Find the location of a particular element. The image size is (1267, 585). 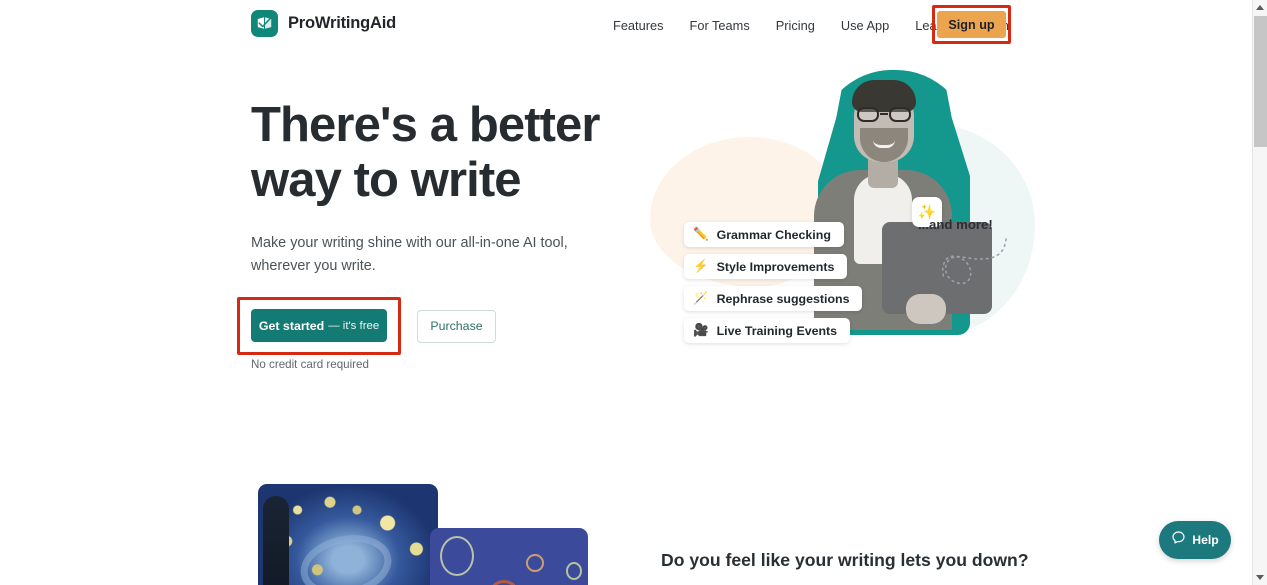

and-more-callout: ...and more! is located at coordinates (970, 260).